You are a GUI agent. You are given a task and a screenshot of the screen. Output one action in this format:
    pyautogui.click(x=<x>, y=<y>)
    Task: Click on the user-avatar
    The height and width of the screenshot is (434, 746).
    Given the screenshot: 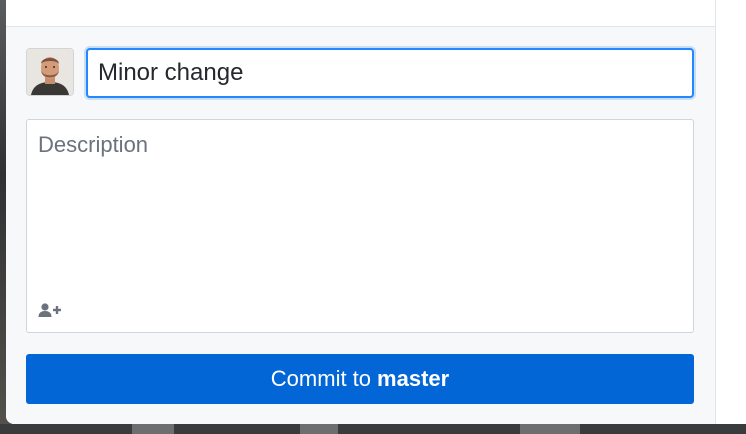 What is the action you would take?
    pyautogui.click(x=50, y=72)
    